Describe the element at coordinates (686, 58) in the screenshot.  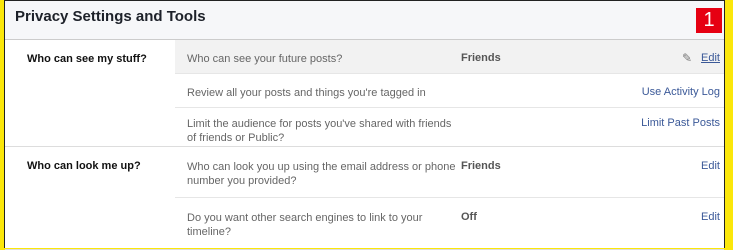
I see `pencil-icon: ✎` at that location.